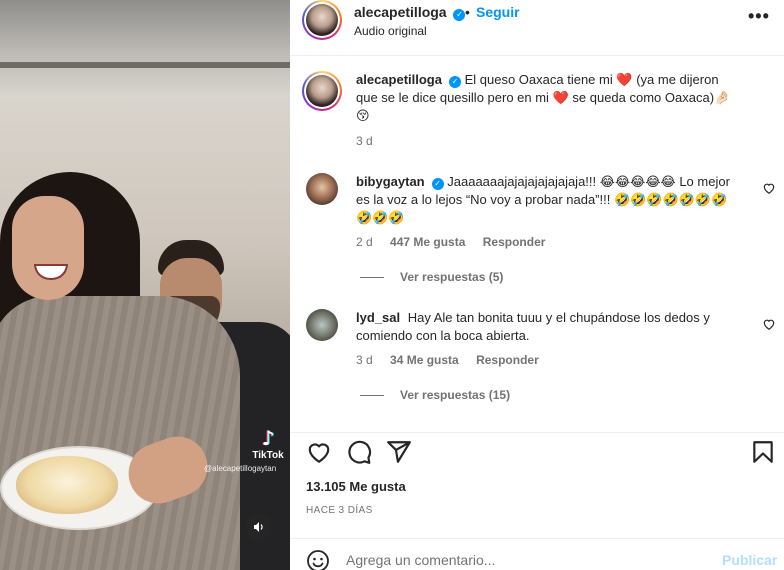  I want to click on author-avatar, so click(322, 20).